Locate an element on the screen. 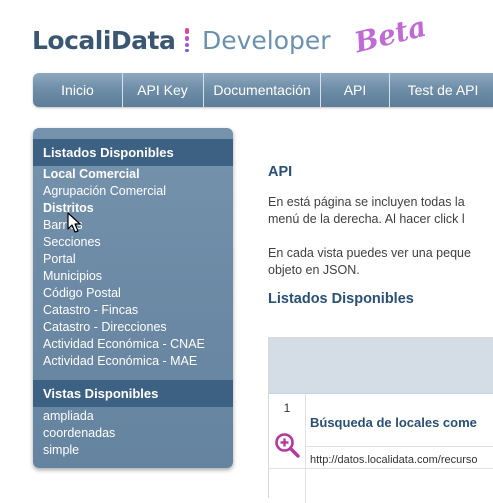 This screenshot has width=493, height=503. views-text-line-2: objeto en JSON. is located at coordinates (314, 270).